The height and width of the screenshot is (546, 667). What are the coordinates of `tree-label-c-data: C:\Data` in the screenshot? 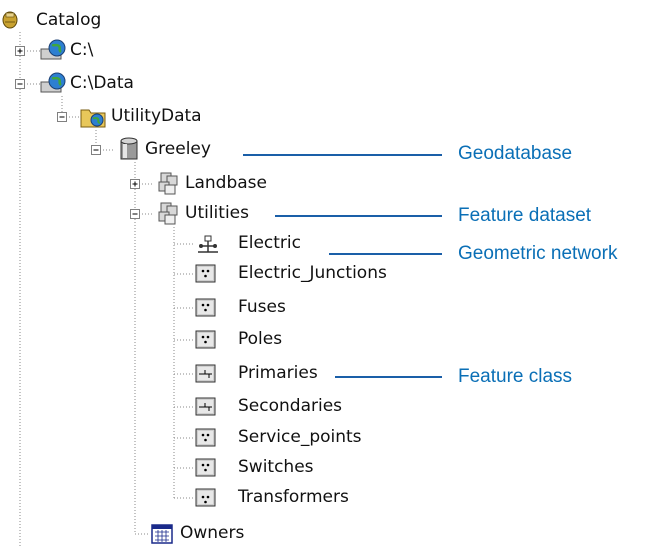 It's located at (102, 83).